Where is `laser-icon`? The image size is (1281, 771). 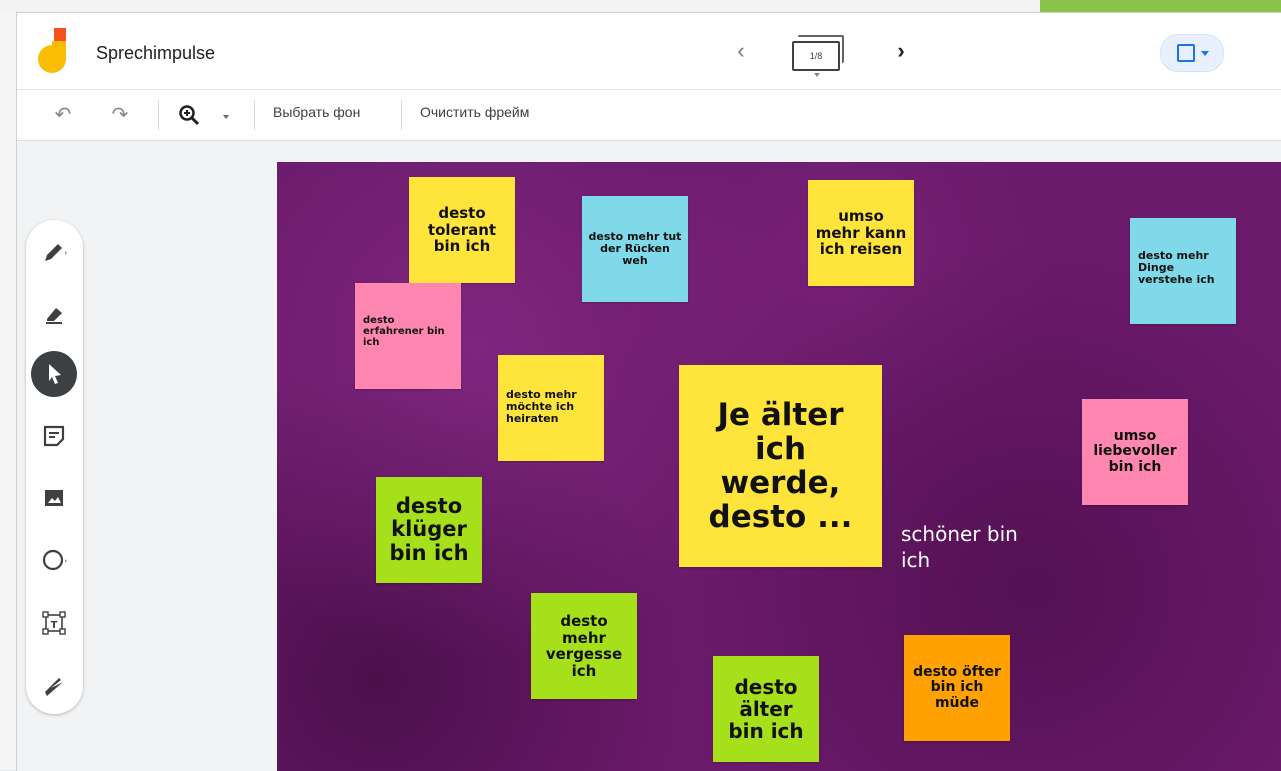 laser-icon is located at coordinates (54, 685).